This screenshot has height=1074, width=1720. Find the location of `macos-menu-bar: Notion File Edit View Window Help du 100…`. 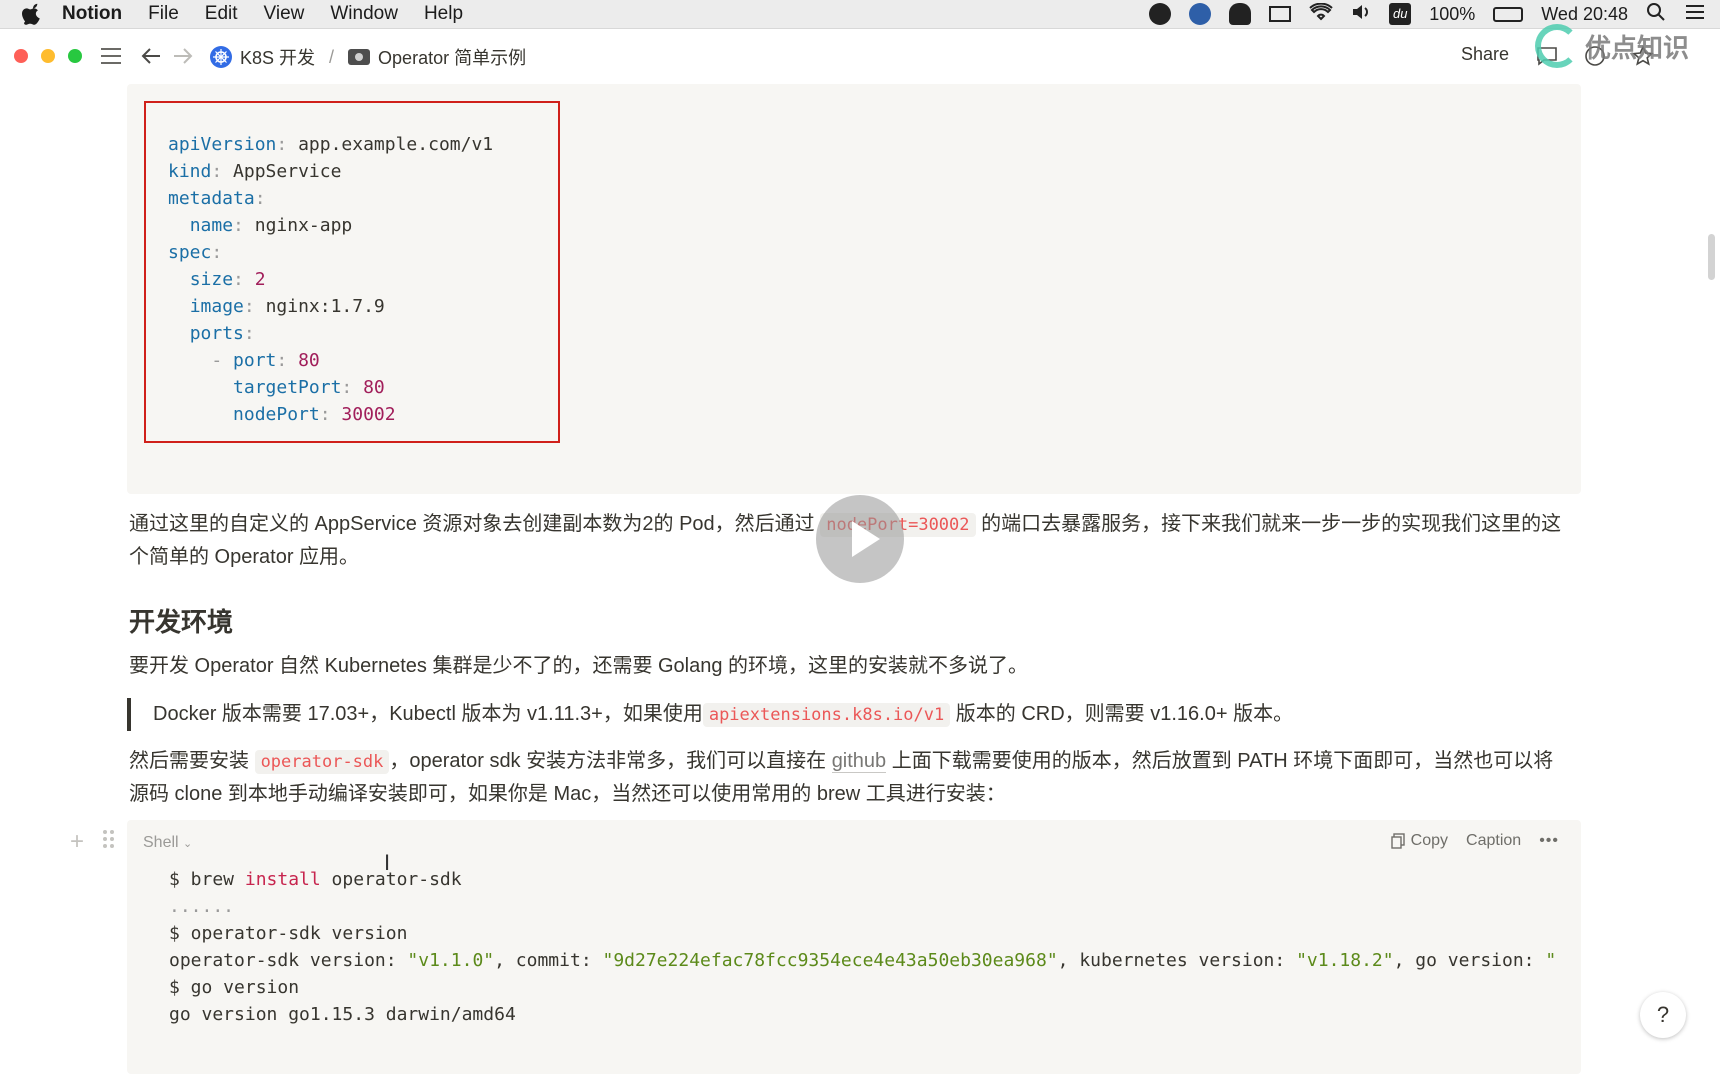

macos-menu-bar: Notion File Edit View Window Help du 100… is located at coordinates (860, 14).